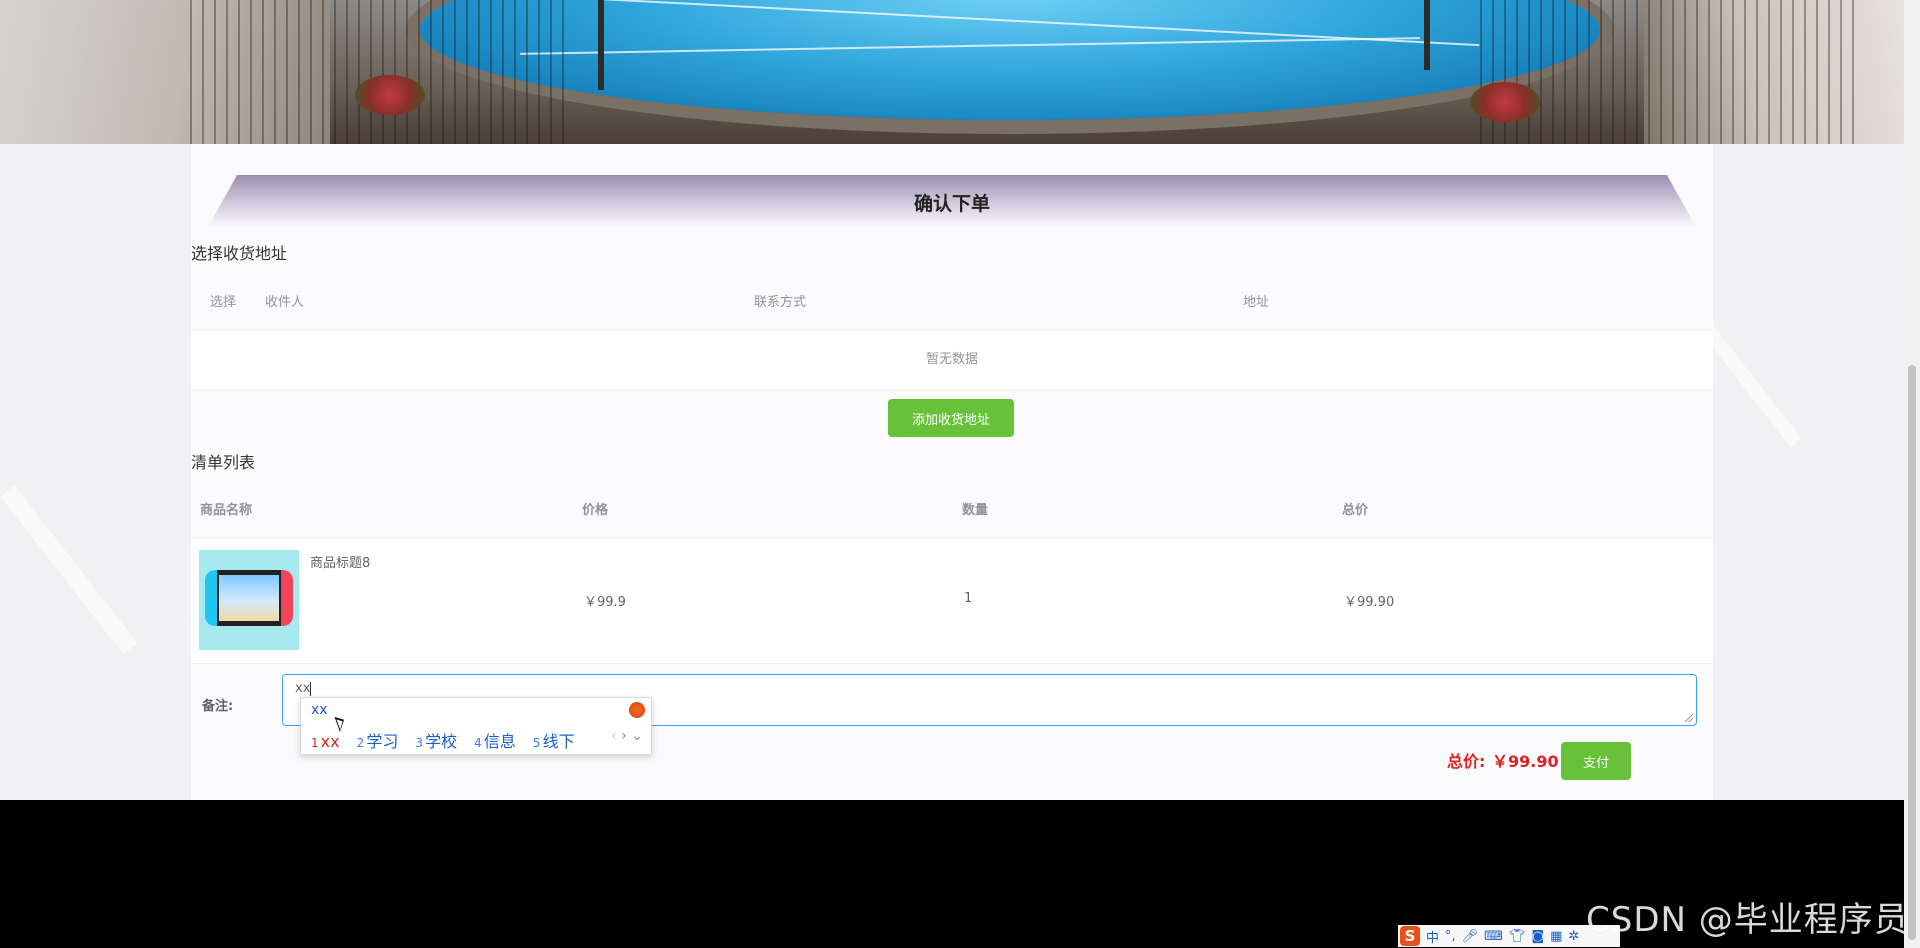  Describe the element at coordinates (311, 688) in the screenshot. I see `text-caret` at that location.